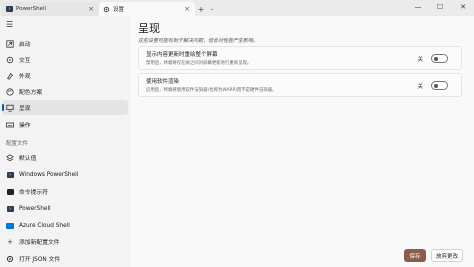 This screenshot has height=267, width=474. Describe the element at coordinates (415, 255) in the screenshot. I see `save-button: 保存` at that location.